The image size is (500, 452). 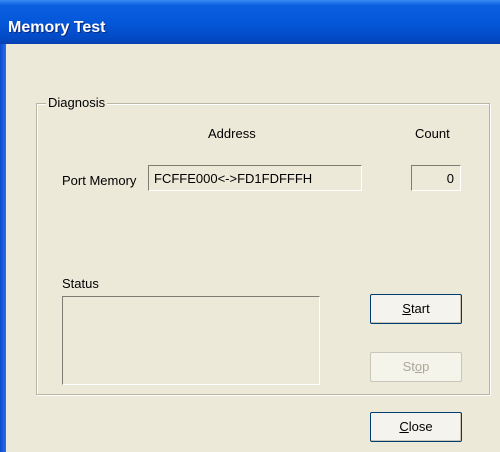 What do you see at coordinates (416, 367) in the screenshot?
I see `stop-button: Stop` at bounding box center [416, 367].